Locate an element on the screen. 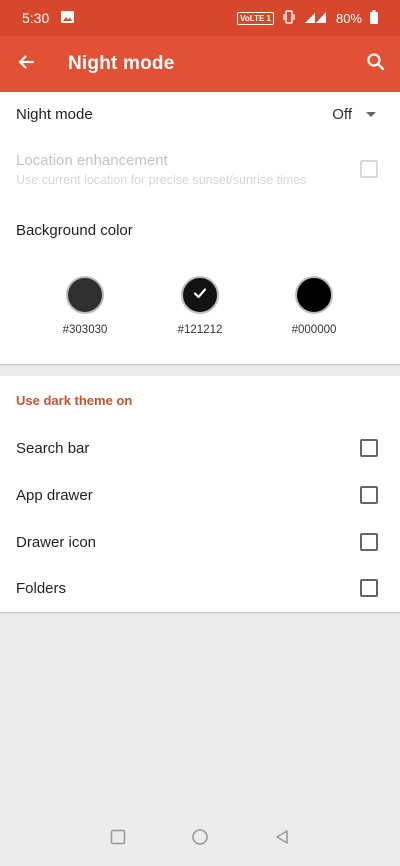 Image resolution: width=400 pixels, height=866 pixels. arrow-left-icon is located at coordinates (26, 64).